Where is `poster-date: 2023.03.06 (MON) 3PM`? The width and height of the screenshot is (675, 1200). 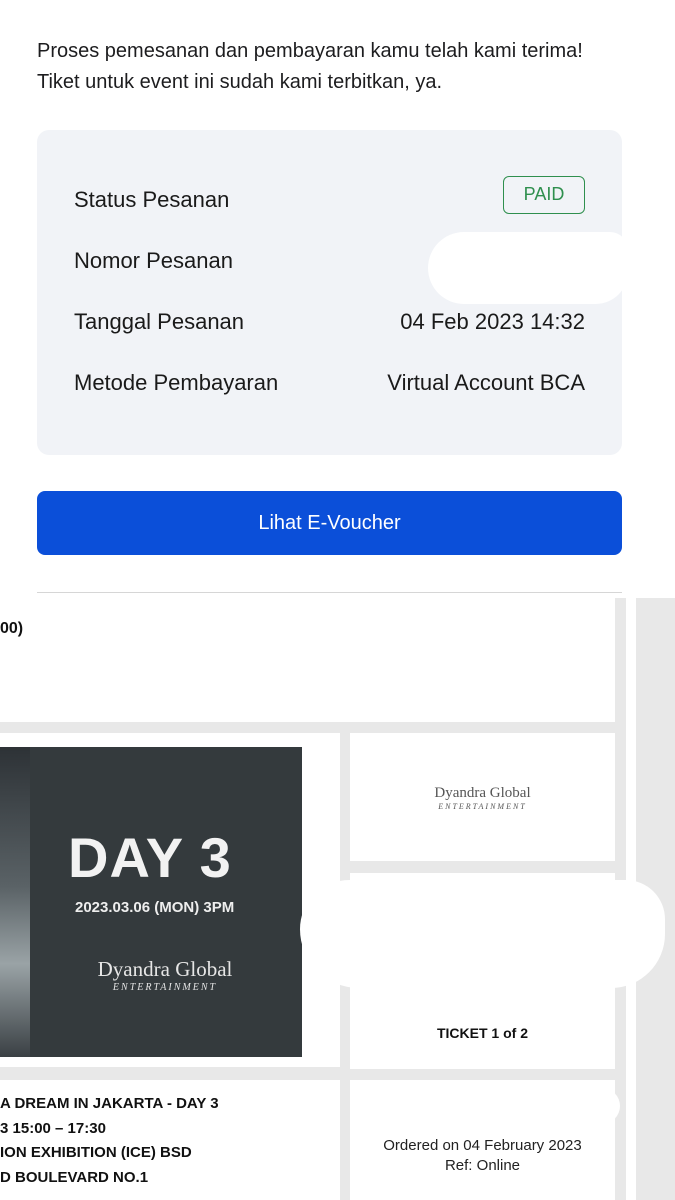 poster-date: 2023.03.06 (MON) 3PM is located at coordinates (155, 907).